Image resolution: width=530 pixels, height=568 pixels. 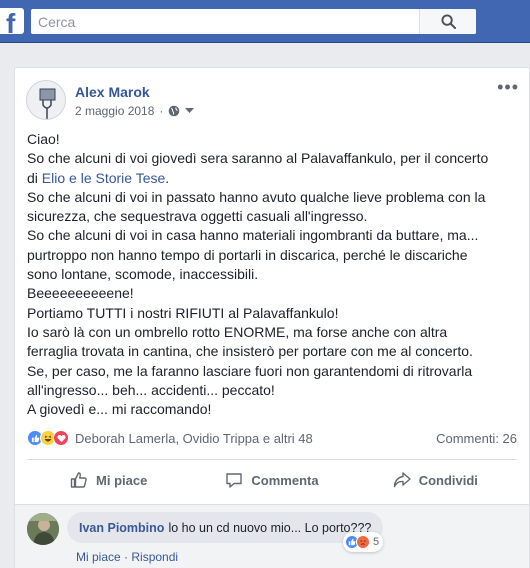 What do you see at coordinates (234, 480) in the screenshot?
I see `speech-bubble-icon` at bounding box center [234, 480].